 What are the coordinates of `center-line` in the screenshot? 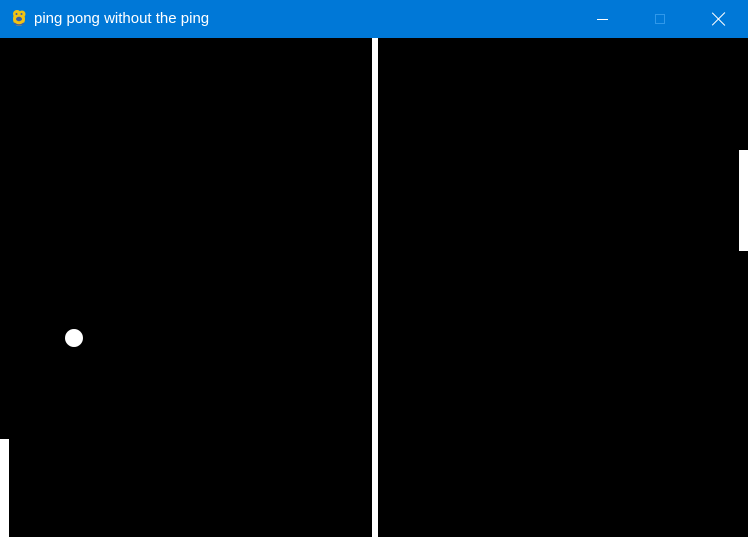 It's located at (375, 287).